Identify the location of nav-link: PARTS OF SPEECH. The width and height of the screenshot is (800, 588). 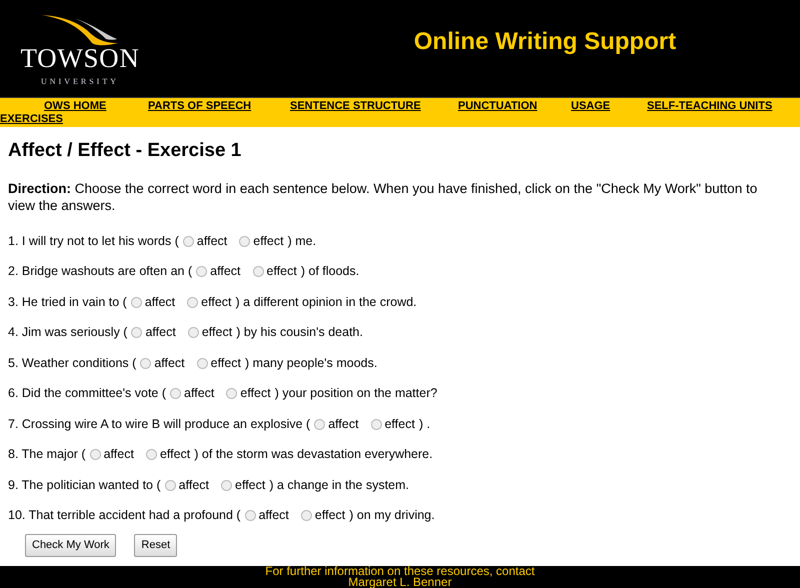
(200, 106).